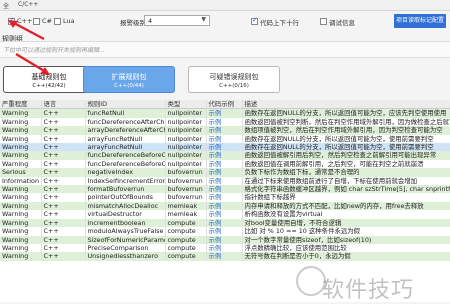 The image size is (450, 304). I want to click on cell-rule-id: negativeIndex, so click(125, 172).